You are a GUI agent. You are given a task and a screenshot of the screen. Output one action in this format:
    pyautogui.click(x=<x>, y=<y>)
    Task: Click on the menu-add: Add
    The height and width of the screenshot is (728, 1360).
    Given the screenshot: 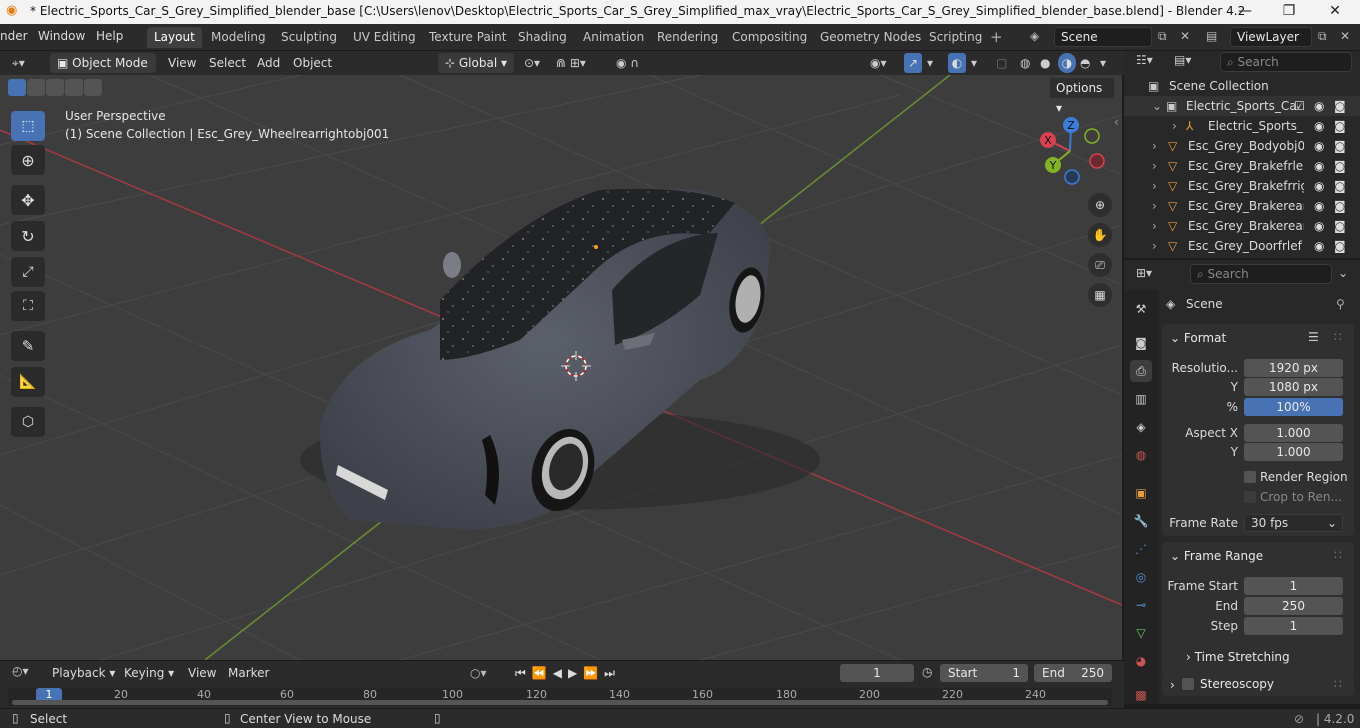 What is the action you would take?
    pyautogui.click(x=268, y=63)
    